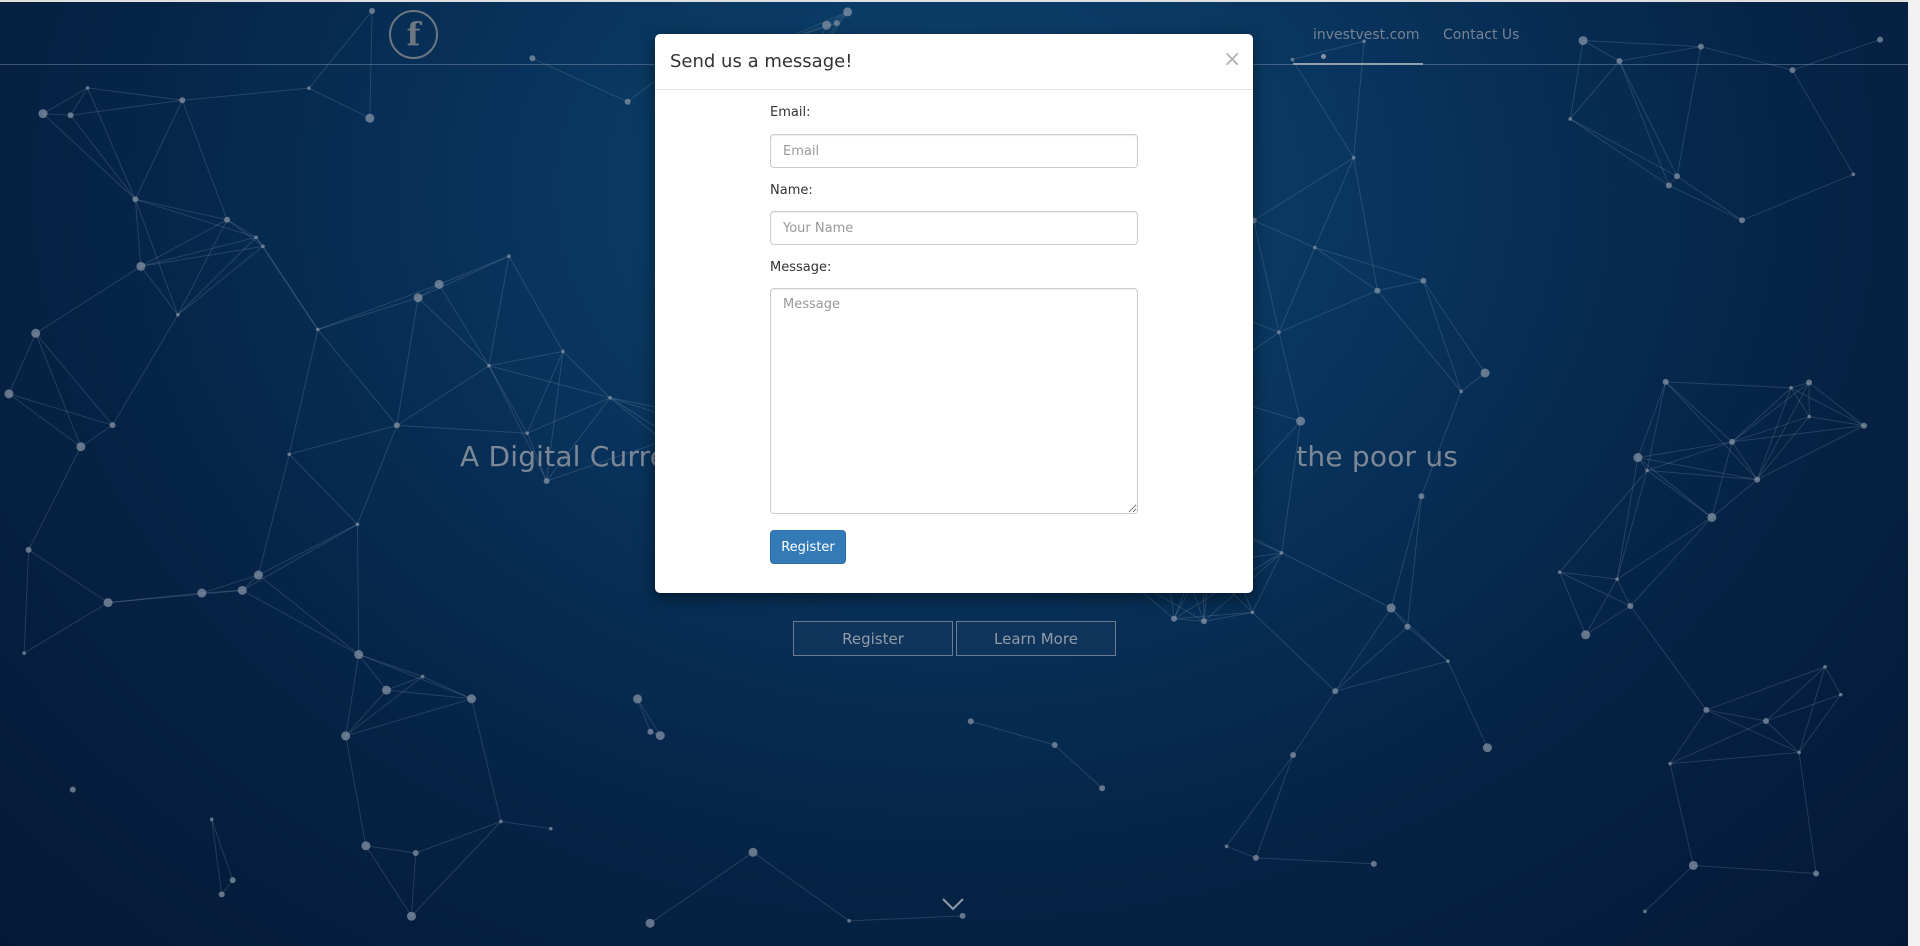 The height and width of the screenshot is (946, 1920). What do you see at coordinates (954, 62) in the screenshot?
I see `modal-header: Send us a message! ×` at bounding box center [954, 62].